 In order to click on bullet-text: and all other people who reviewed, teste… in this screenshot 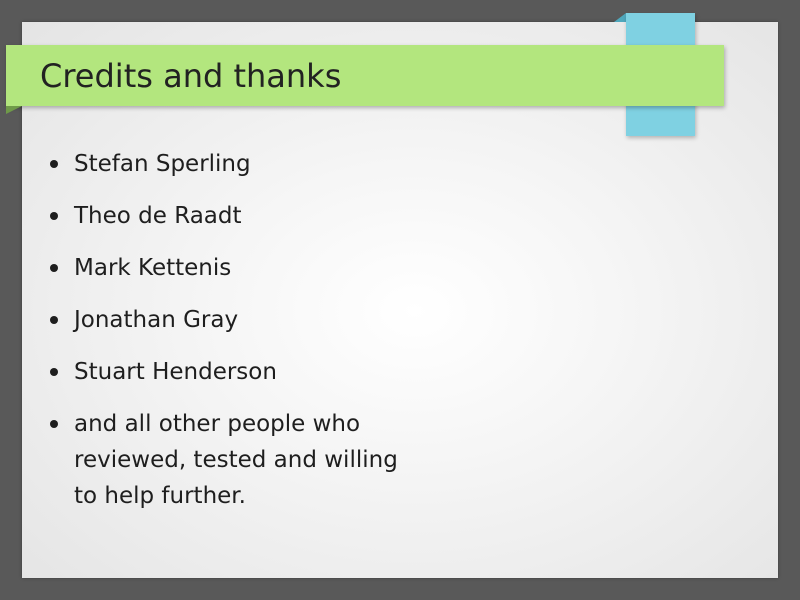, I will do `click(236, 460)`.